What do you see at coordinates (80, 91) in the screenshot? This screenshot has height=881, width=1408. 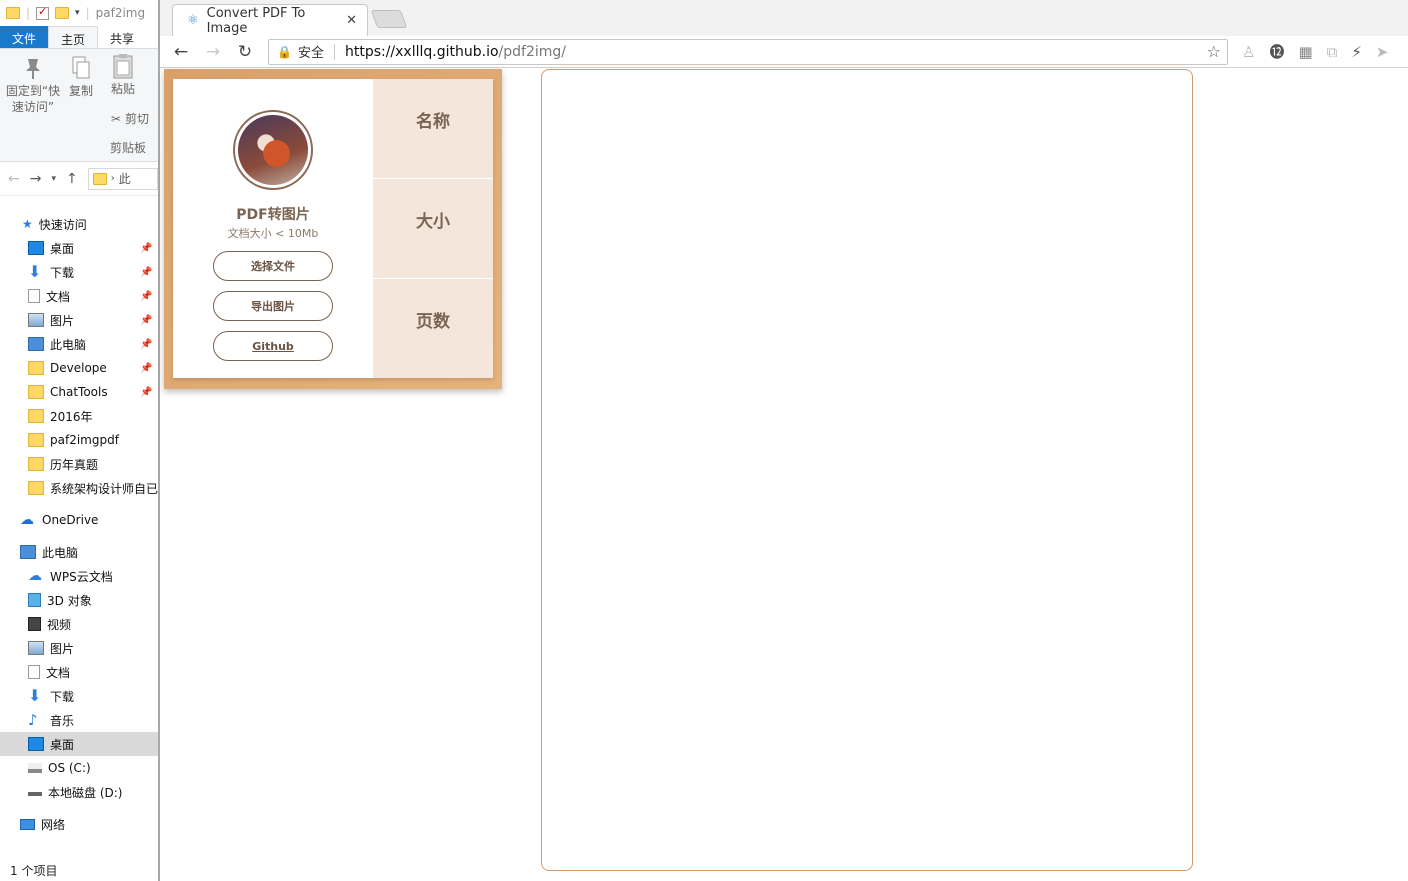 I see `copy-label: 复制` at bounding box center [80, 91].